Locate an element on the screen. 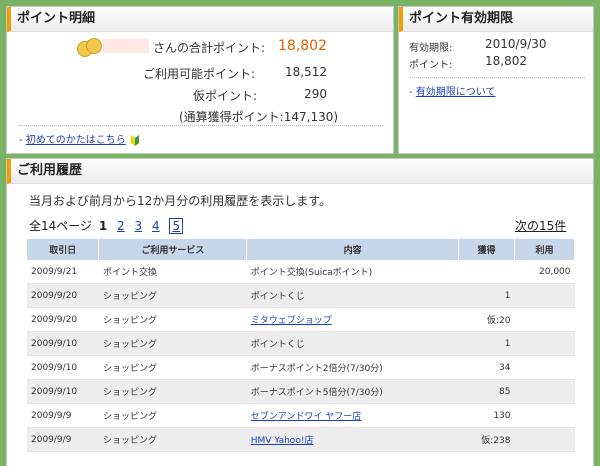 The height and width of the screenshot is (466, 600). cell-used: 20,000 is located at coordinates (544, 272).